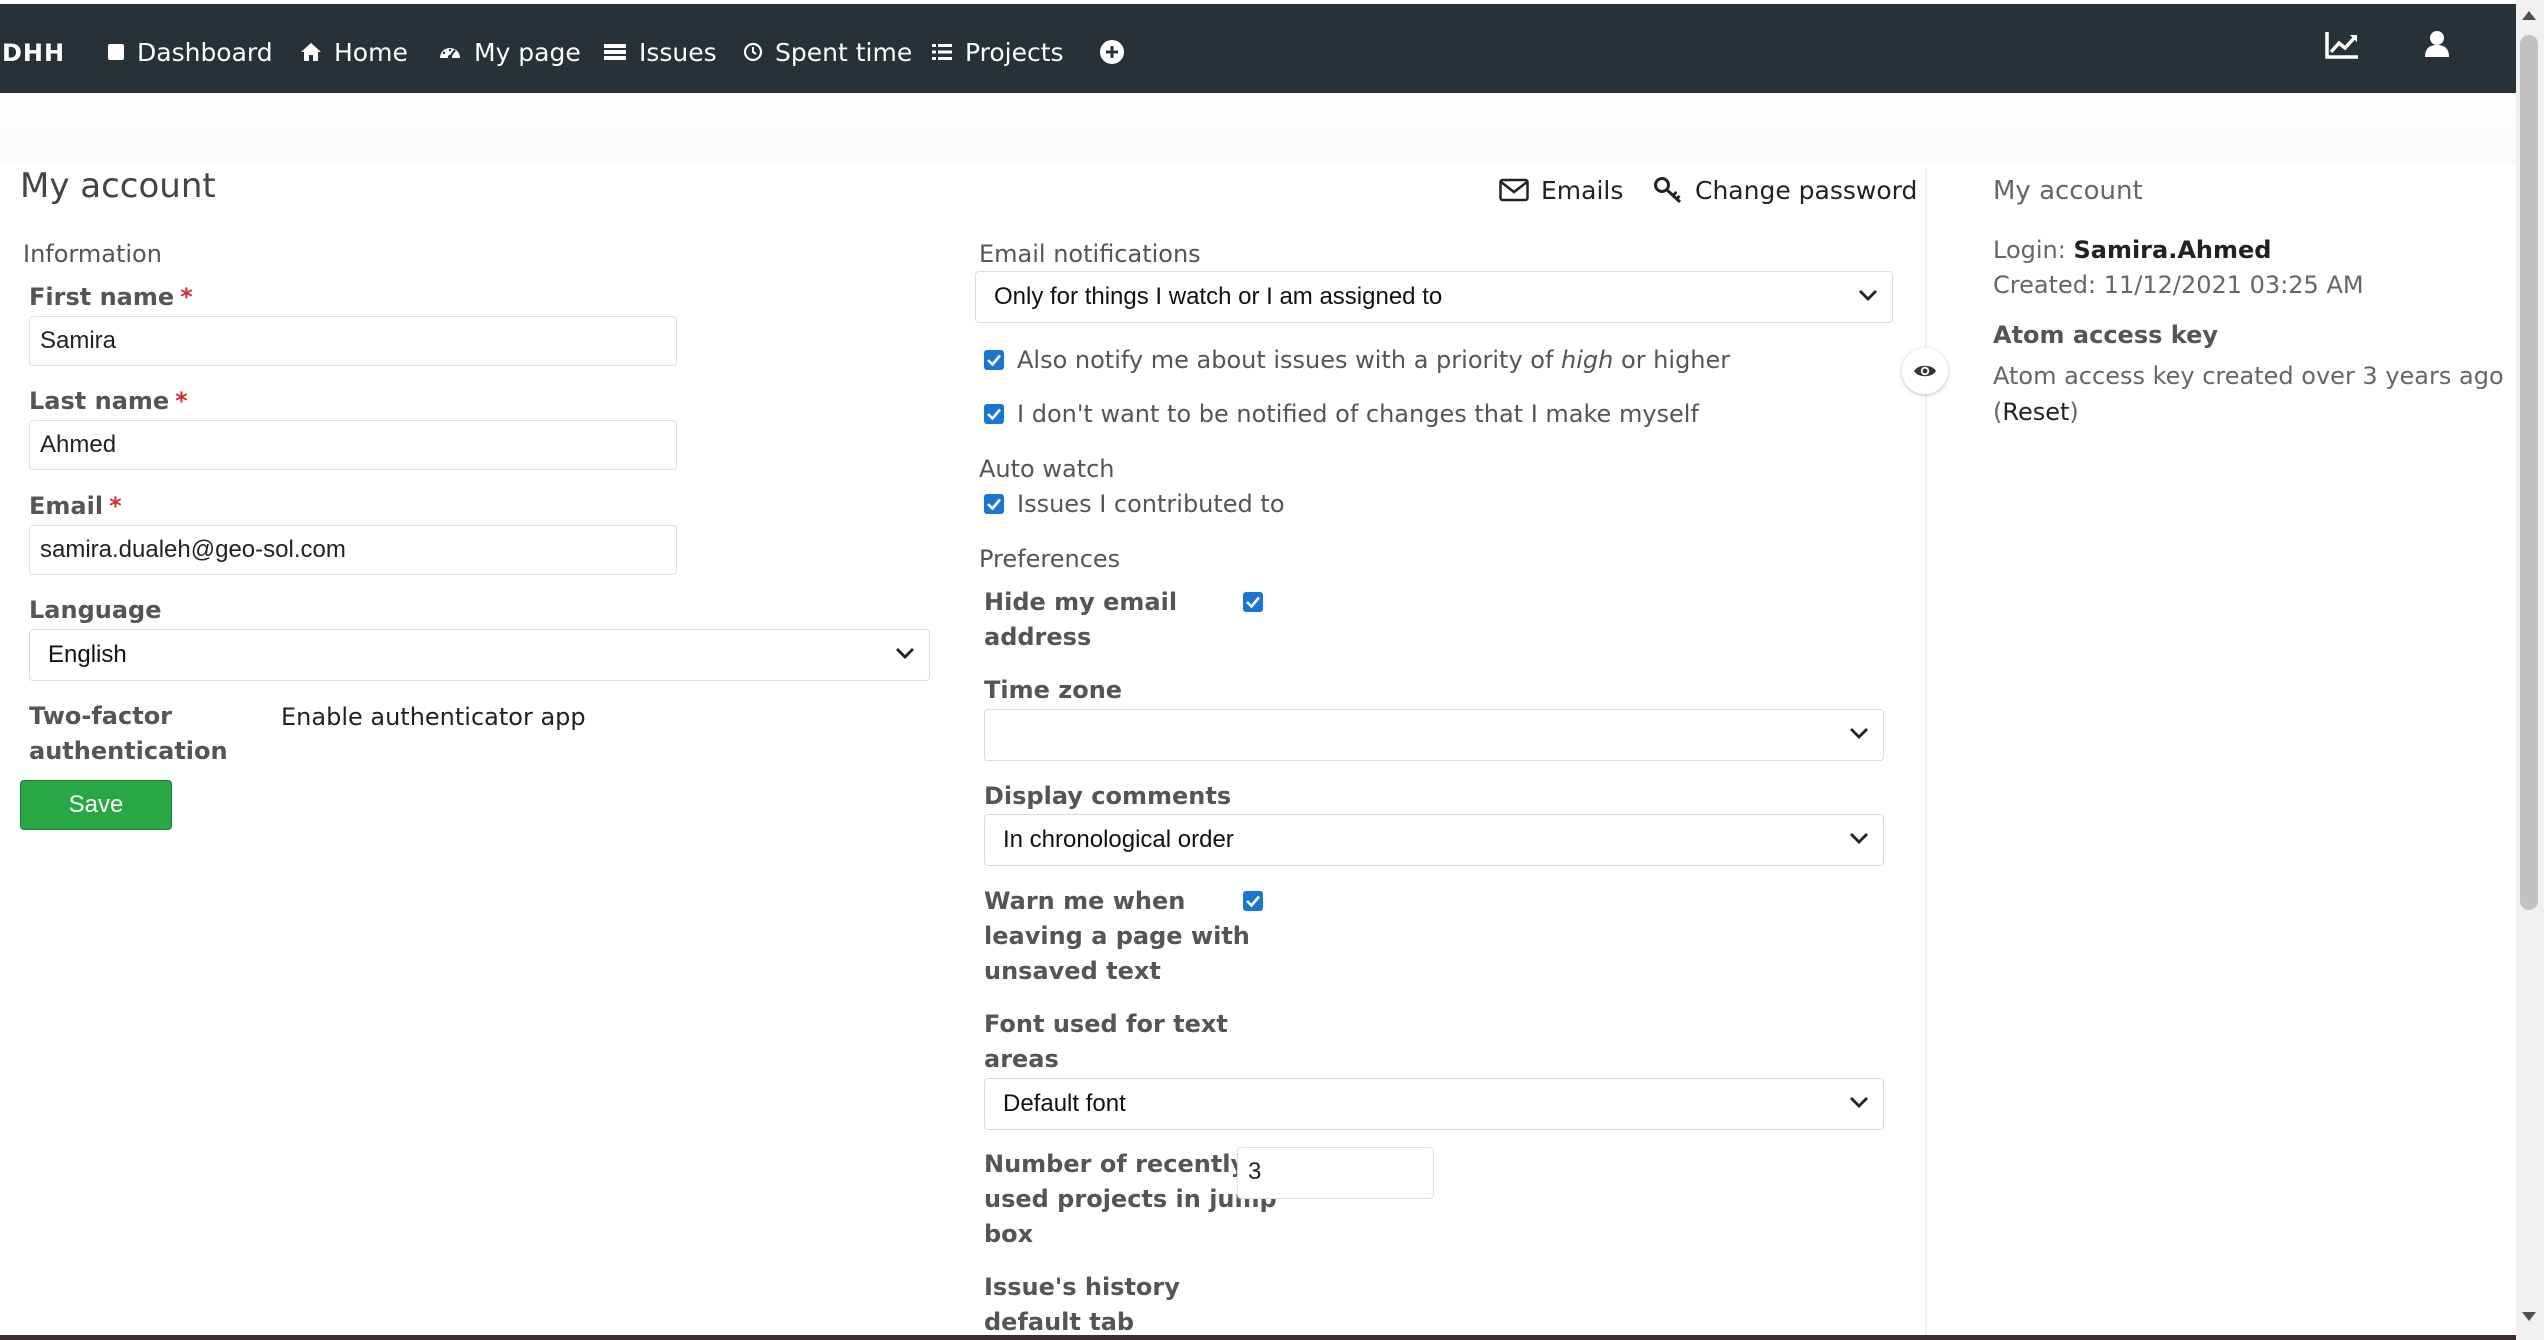 The image size is (2544, 1340). What do you see at coordinates (450, 54) in the screenshot?
I see `dashboard-gauge-icon` at bounding box center [450, 54].